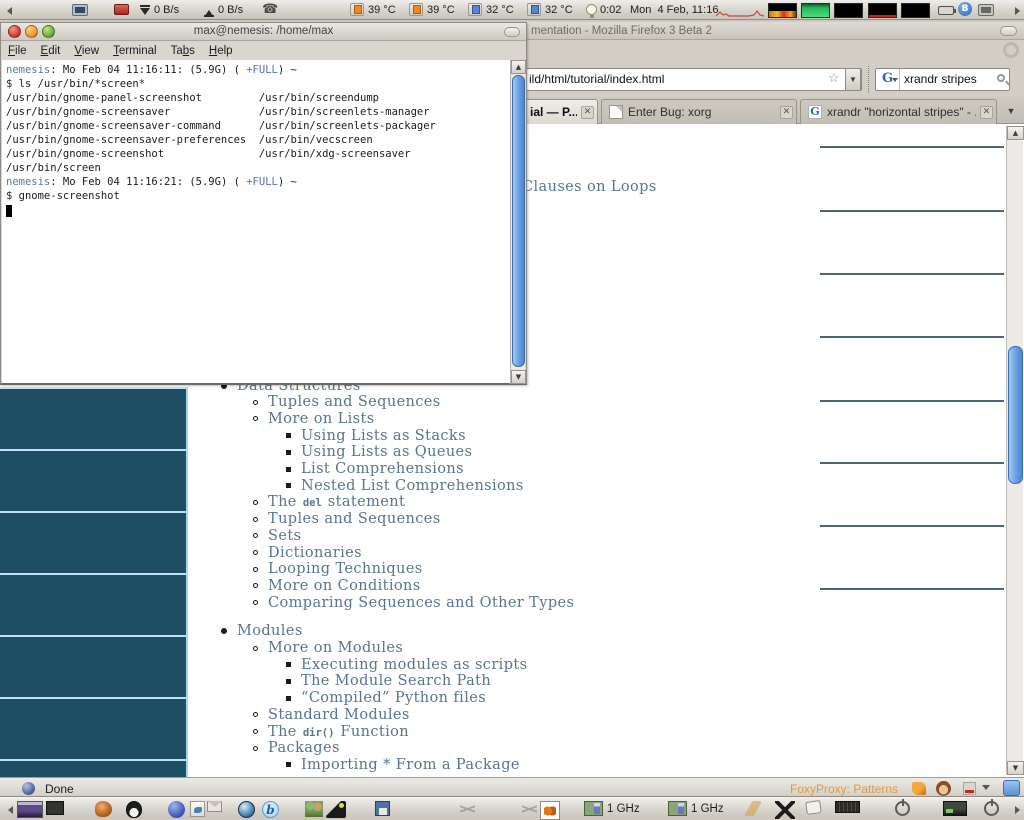  I want to click on clock-label: Mon 4 Feb, 11:16, so click(674, 11).